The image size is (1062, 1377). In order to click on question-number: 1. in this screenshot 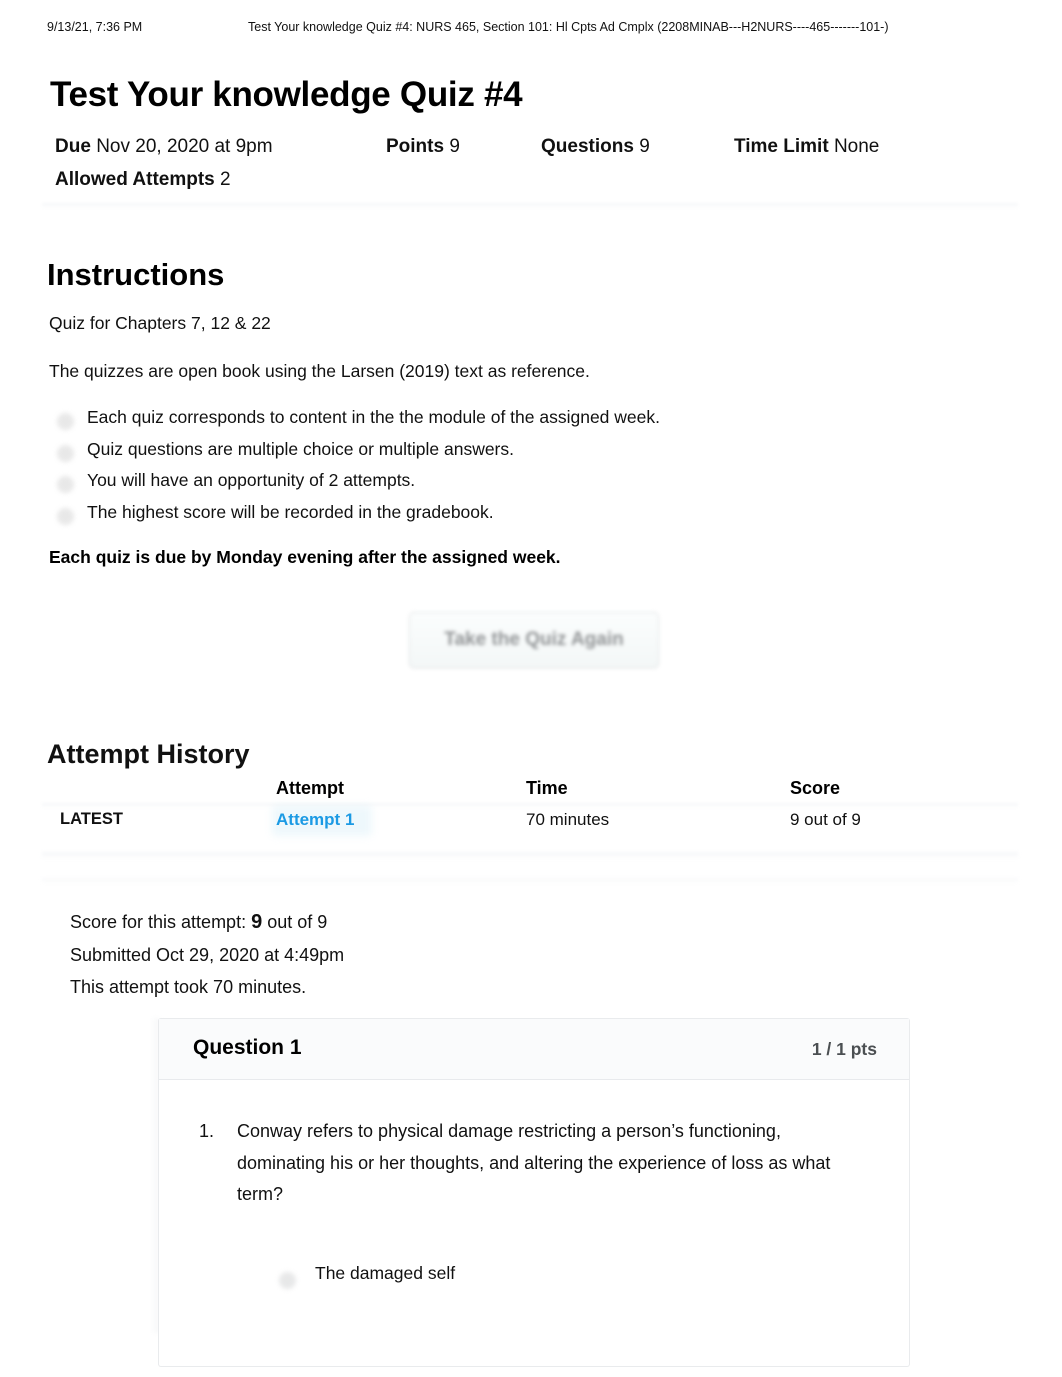, I will do `click(207, 1131)`.